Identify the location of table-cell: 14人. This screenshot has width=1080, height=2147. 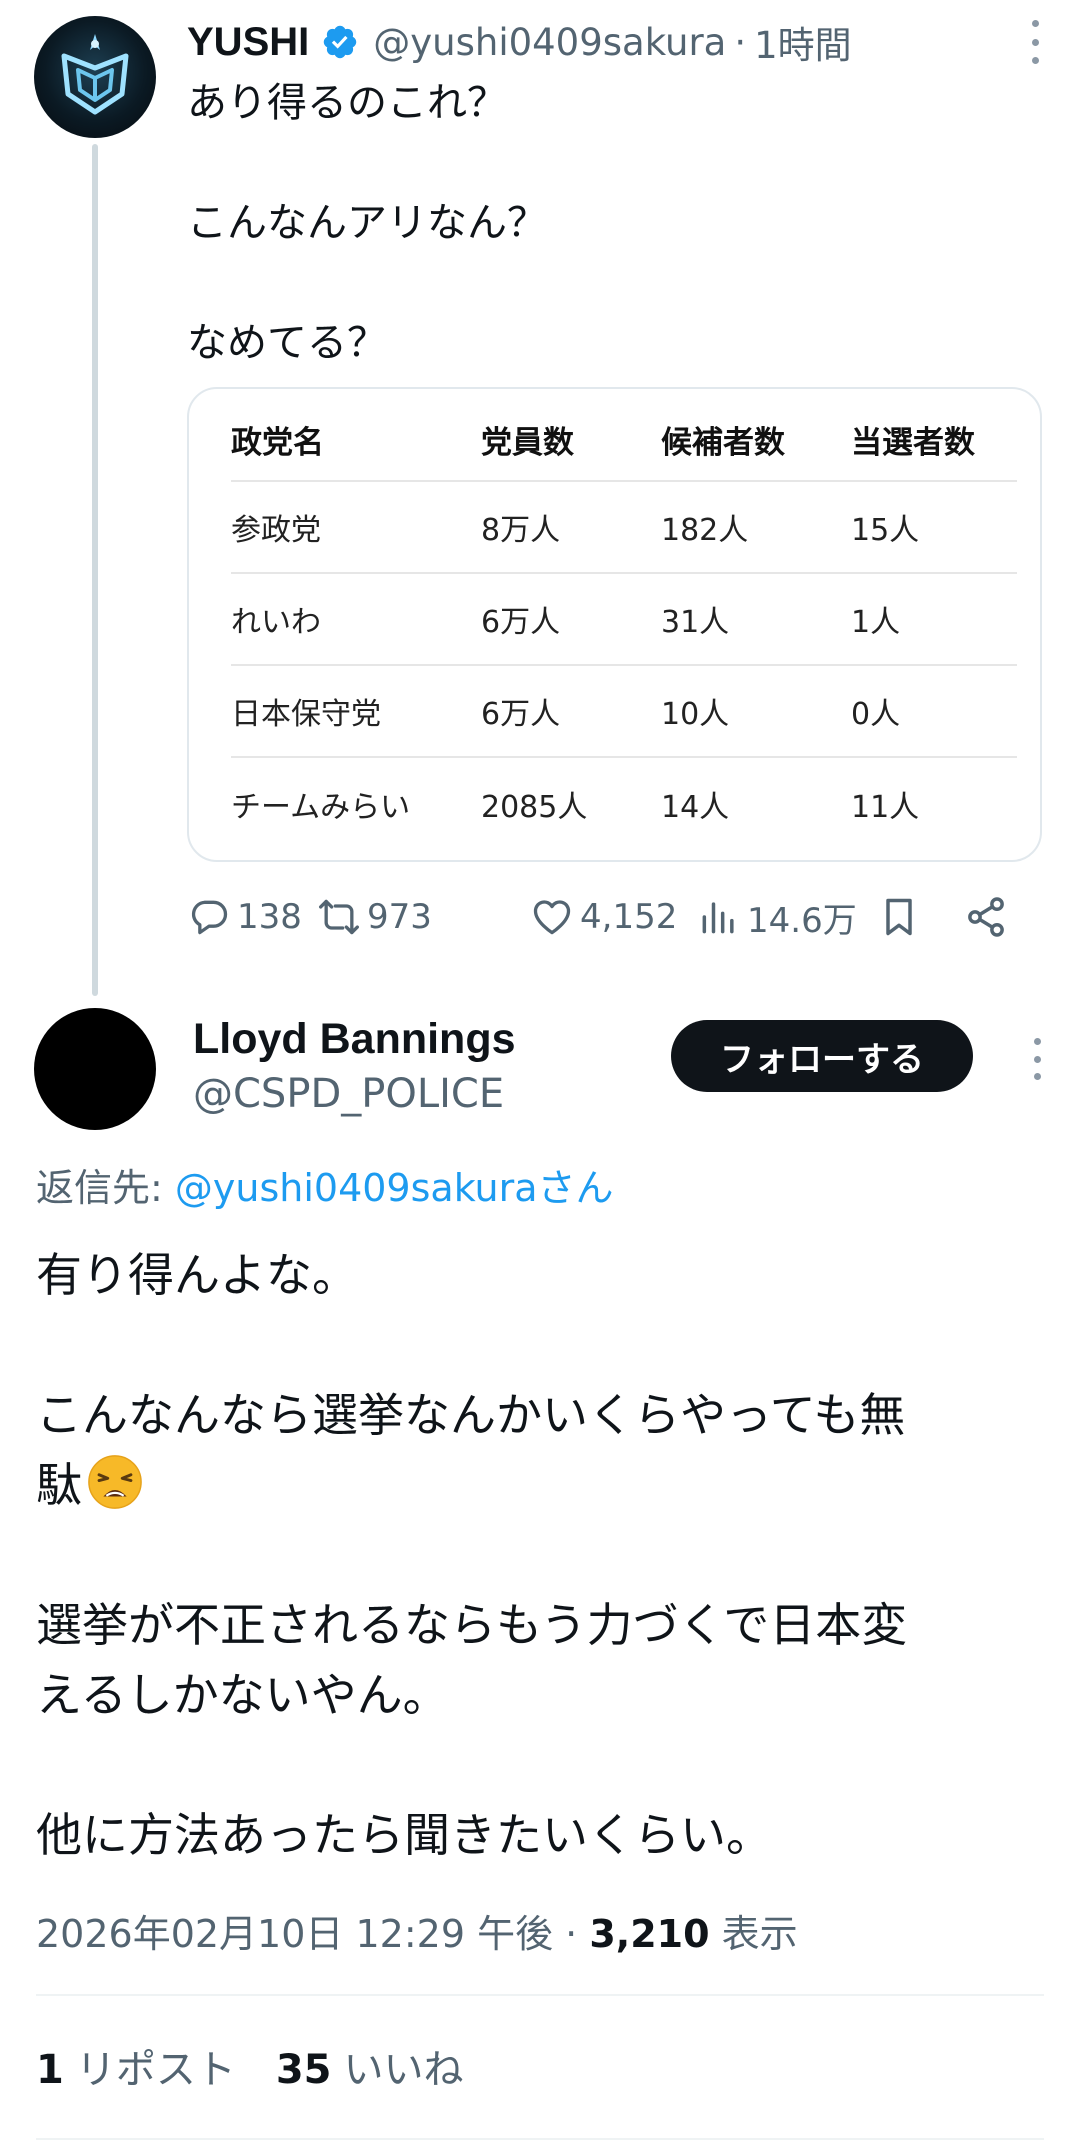
(695, 807).